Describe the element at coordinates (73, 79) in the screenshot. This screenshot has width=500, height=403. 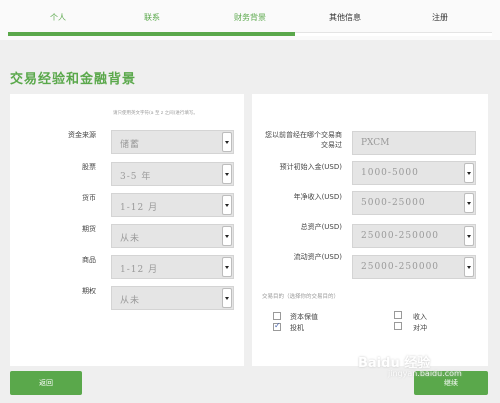
I see `page-title: 交易经验和金融背景` at that location.